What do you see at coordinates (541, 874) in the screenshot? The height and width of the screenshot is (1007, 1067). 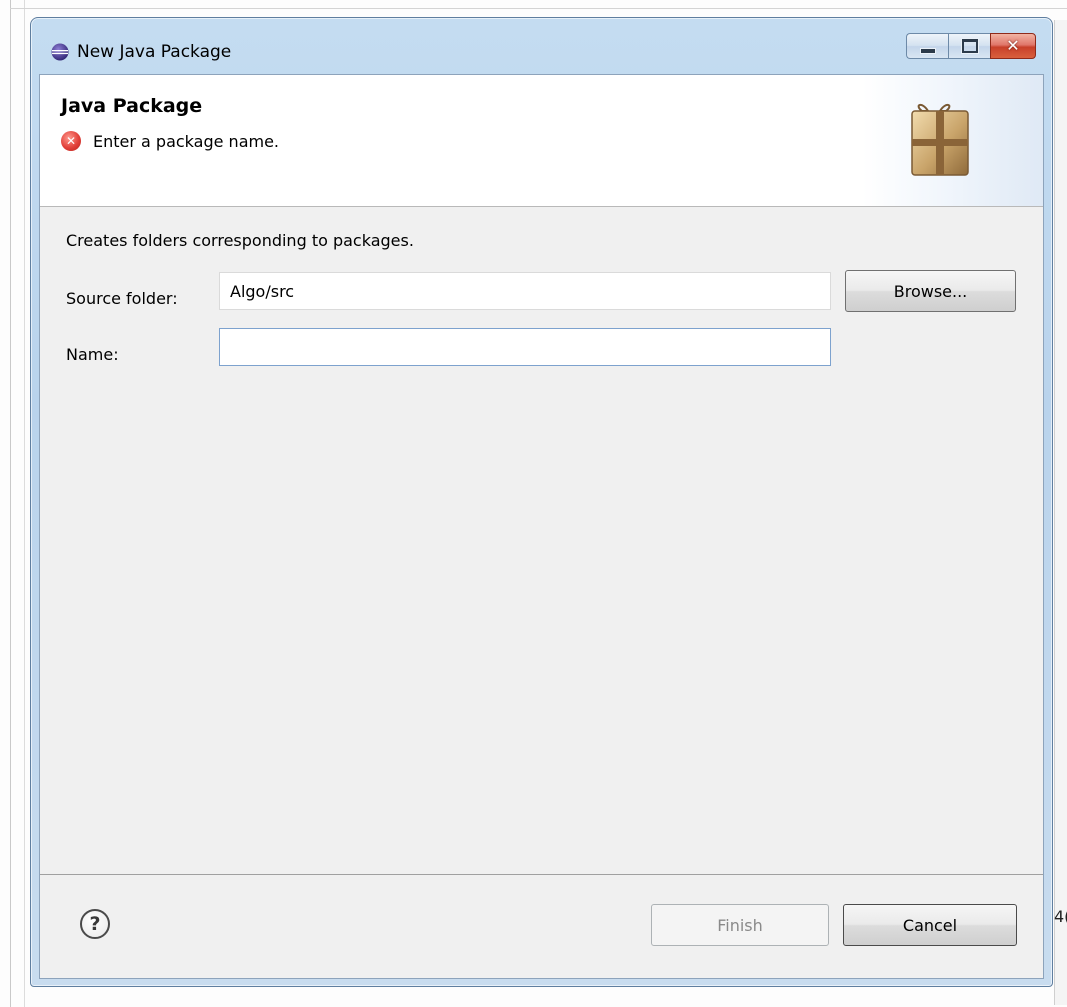 I see `footer-separator` at bounding box center [541, 874].